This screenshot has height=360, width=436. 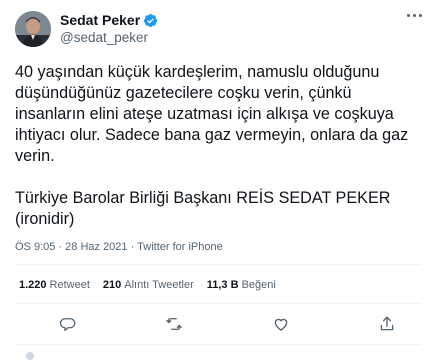 What do you see at coordinates (387, 324) in the screenshot?
I see `share-icon` at bounding box center [387, 324].